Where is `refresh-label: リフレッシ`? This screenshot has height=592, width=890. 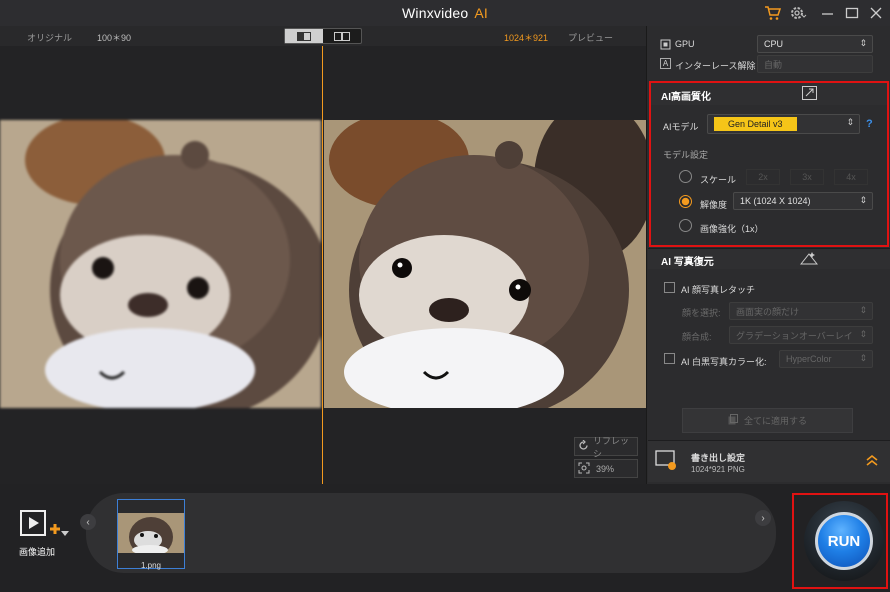 refresh-label: リフレッシ is located at coordinates (611, 447).